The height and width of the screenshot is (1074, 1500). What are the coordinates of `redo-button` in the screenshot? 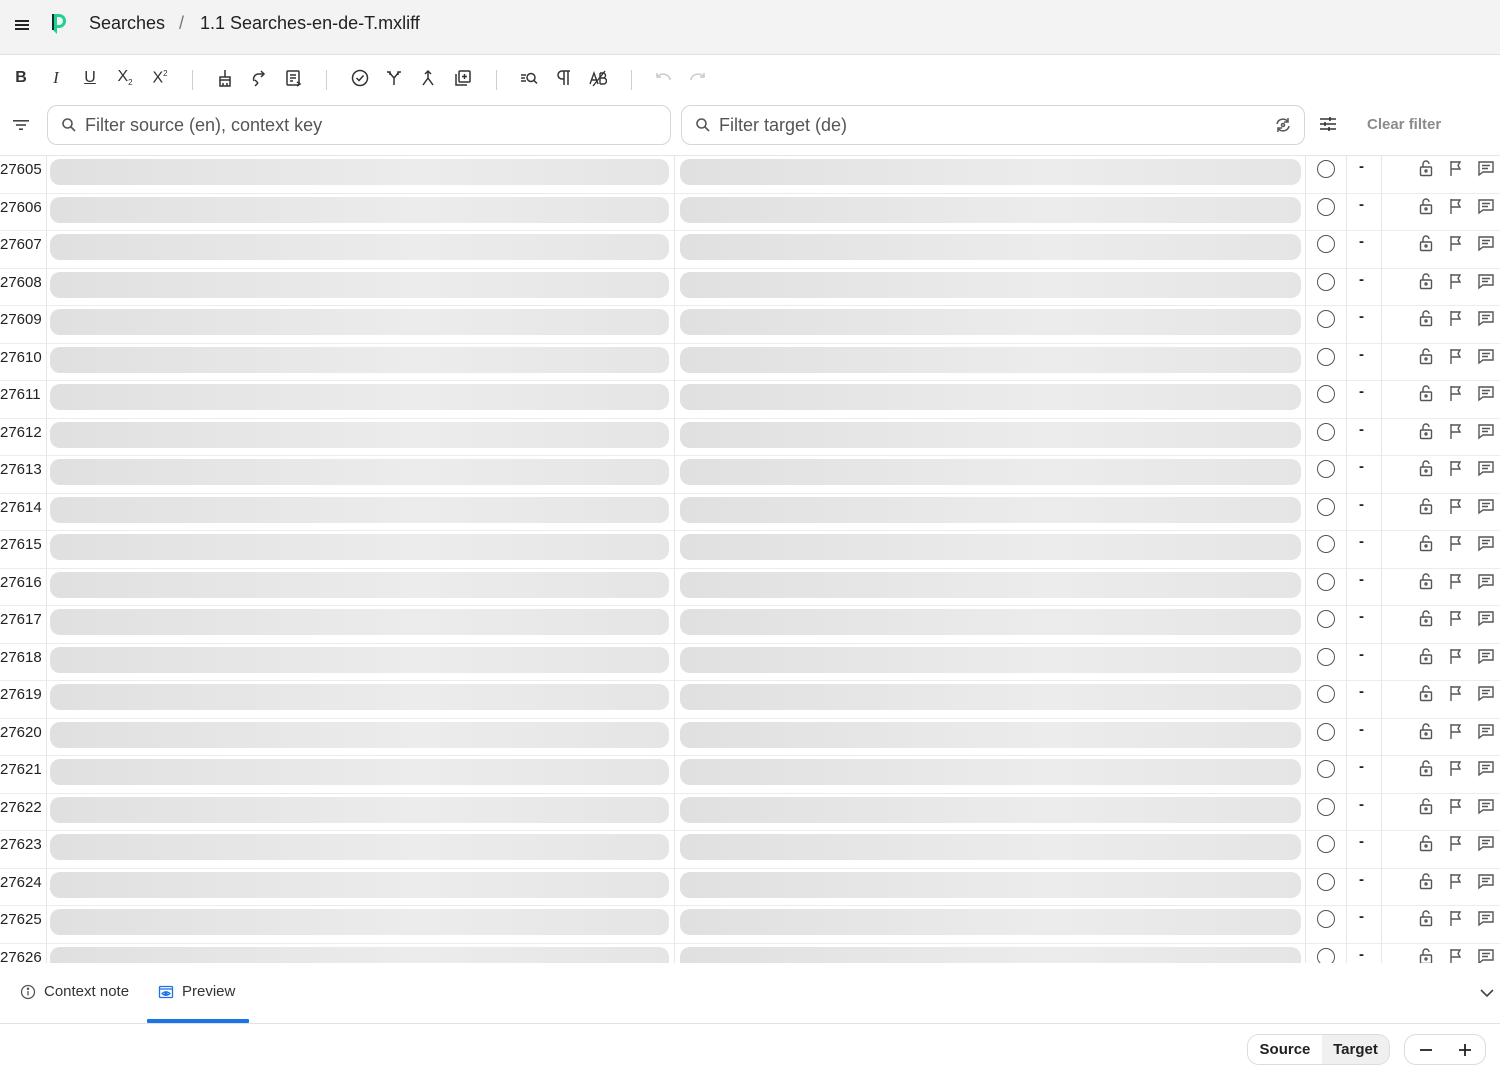 It's located at (698, 78).